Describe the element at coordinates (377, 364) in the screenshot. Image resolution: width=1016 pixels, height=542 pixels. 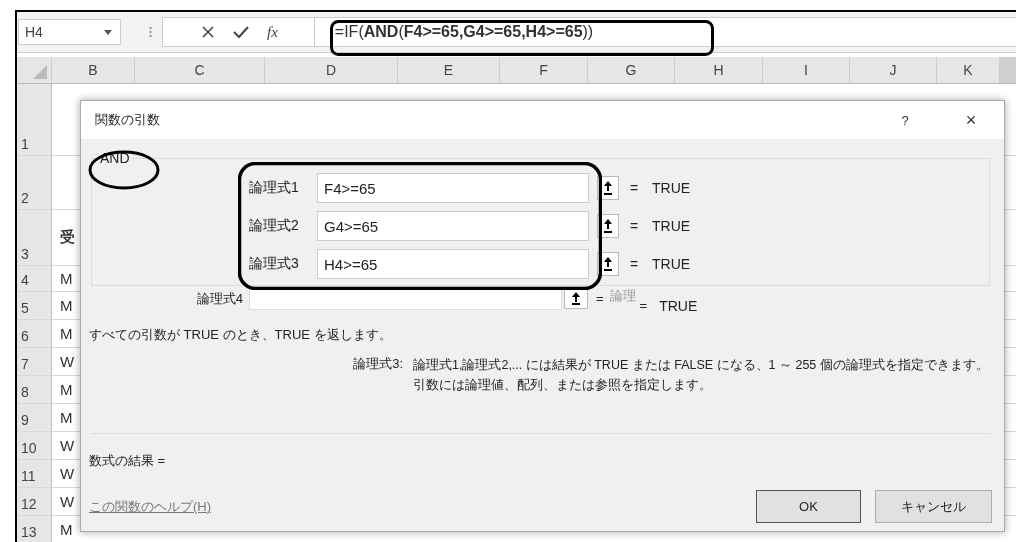
I see `argument-name: 論理式3:` at that location.